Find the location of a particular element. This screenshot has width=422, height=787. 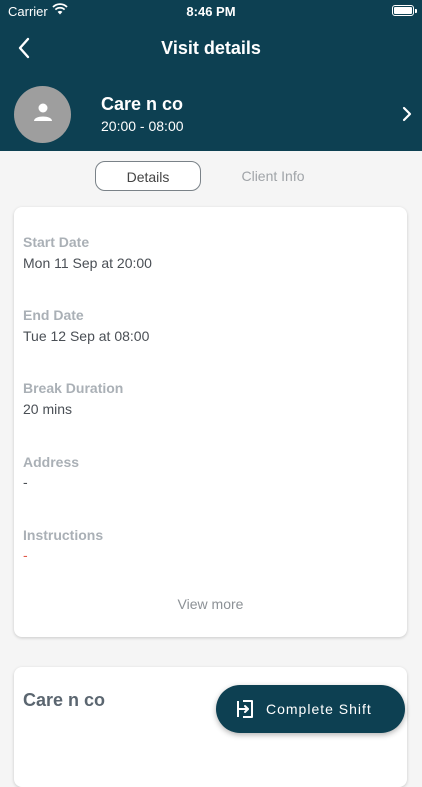

status-time: 8:46 PM is located at coordinates (211, 11).